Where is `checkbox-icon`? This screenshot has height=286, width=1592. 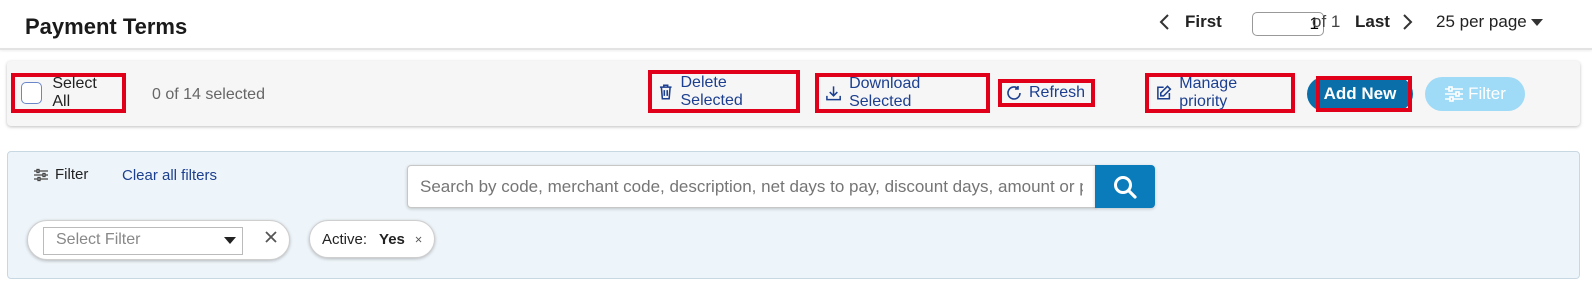
checkbox-icon is located at coordinates (32, 93).